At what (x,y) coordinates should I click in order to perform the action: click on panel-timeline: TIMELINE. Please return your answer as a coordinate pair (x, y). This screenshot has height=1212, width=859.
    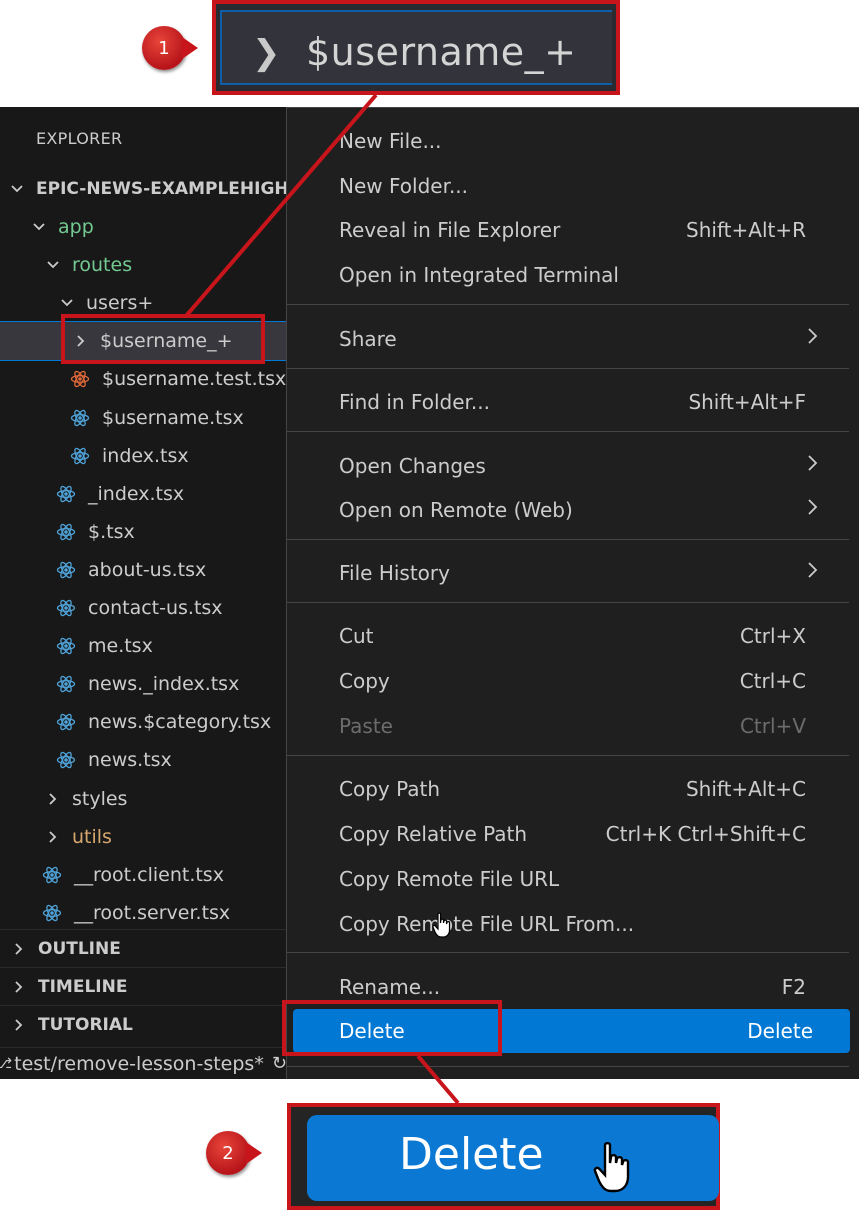
    Looking at the image, I should click on (145, 986).